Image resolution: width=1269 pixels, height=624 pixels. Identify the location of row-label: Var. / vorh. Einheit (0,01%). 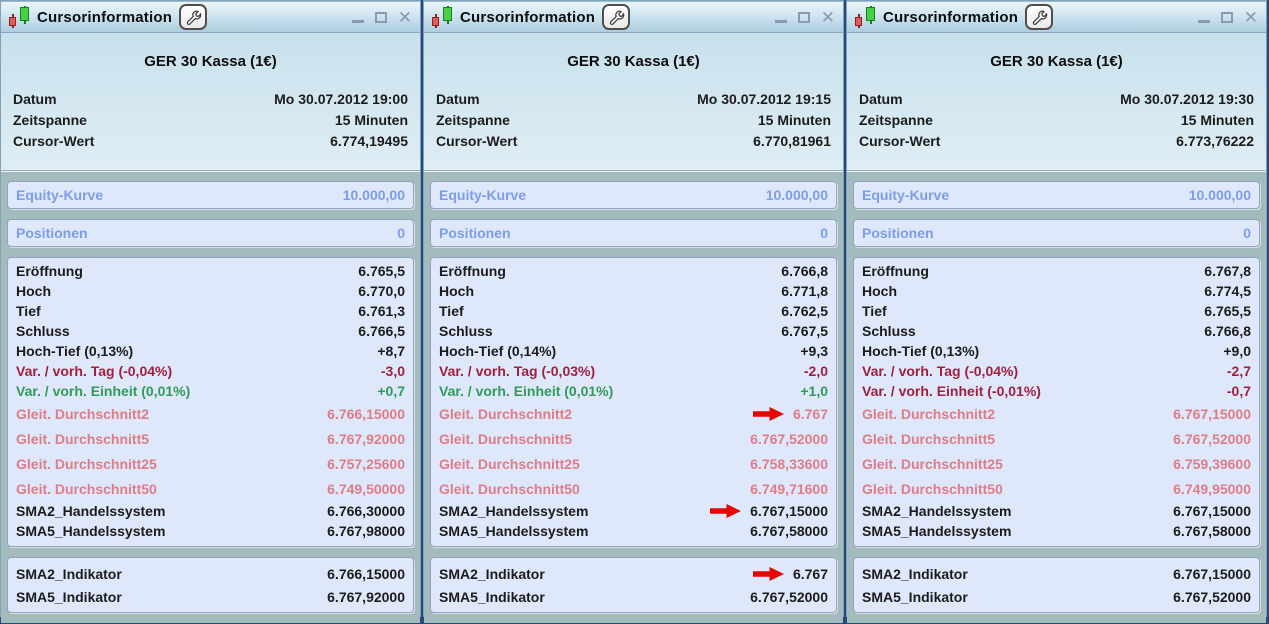
(103, 391).